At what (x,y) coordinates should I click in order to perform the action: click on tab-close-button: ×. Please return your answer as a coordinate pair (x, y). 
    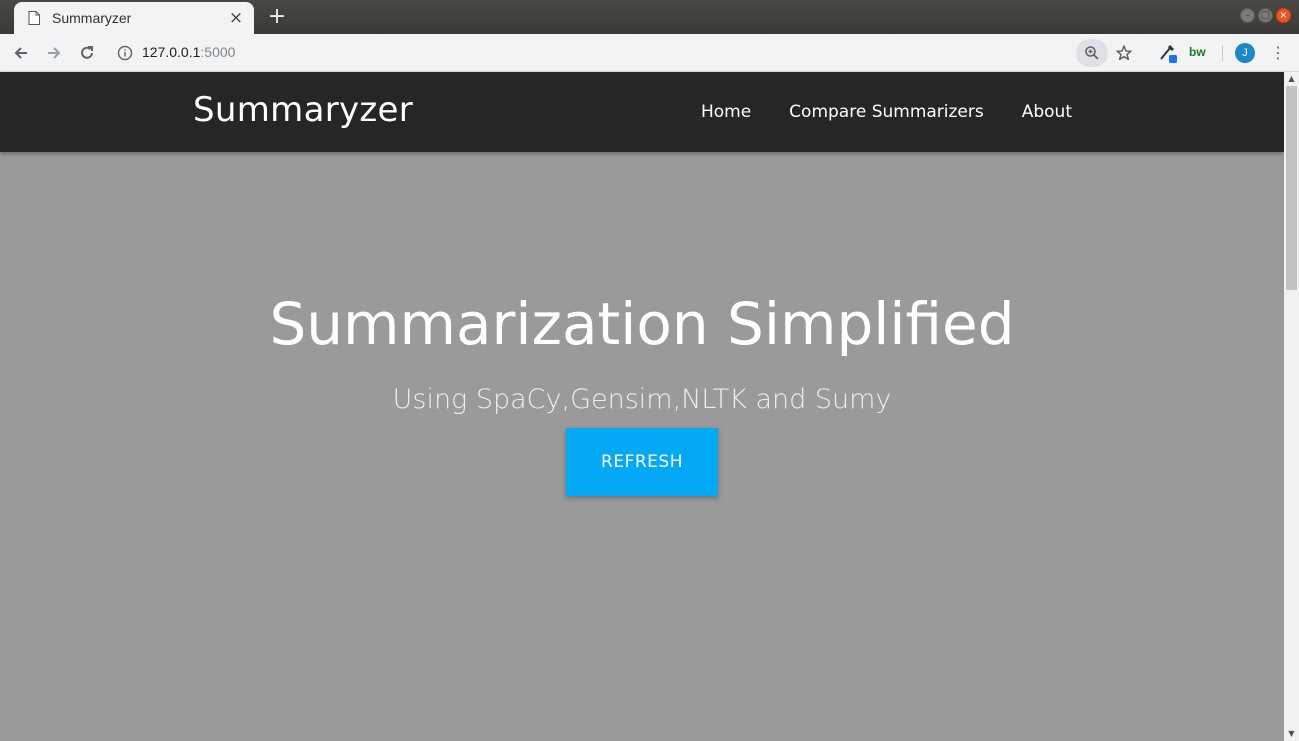
    Looking at the image, I should click on (236, 18).